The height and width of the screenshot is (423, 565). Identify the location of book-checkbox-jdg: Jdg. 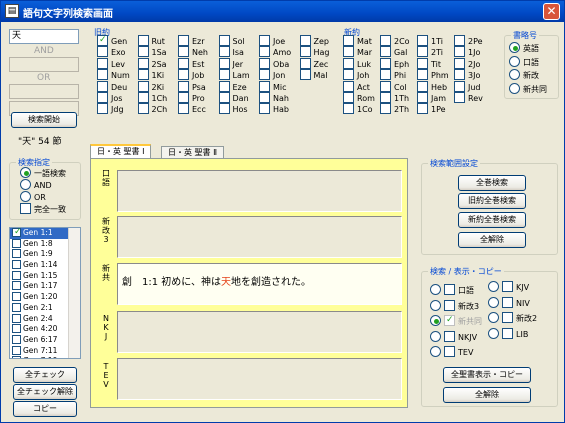
(110, 109).